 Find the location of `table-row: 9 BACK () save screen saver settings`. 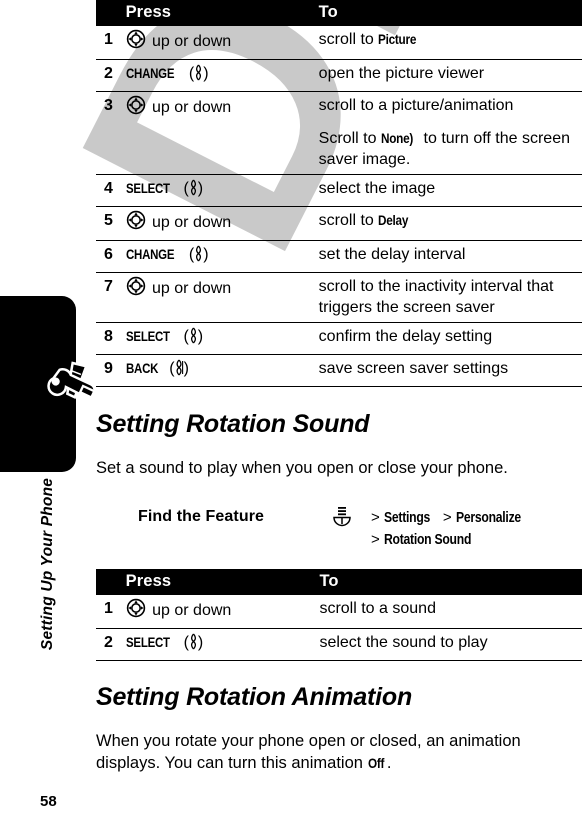

table-row: 9 BACK () save screen saver settings is located at coordinates (339, 370).